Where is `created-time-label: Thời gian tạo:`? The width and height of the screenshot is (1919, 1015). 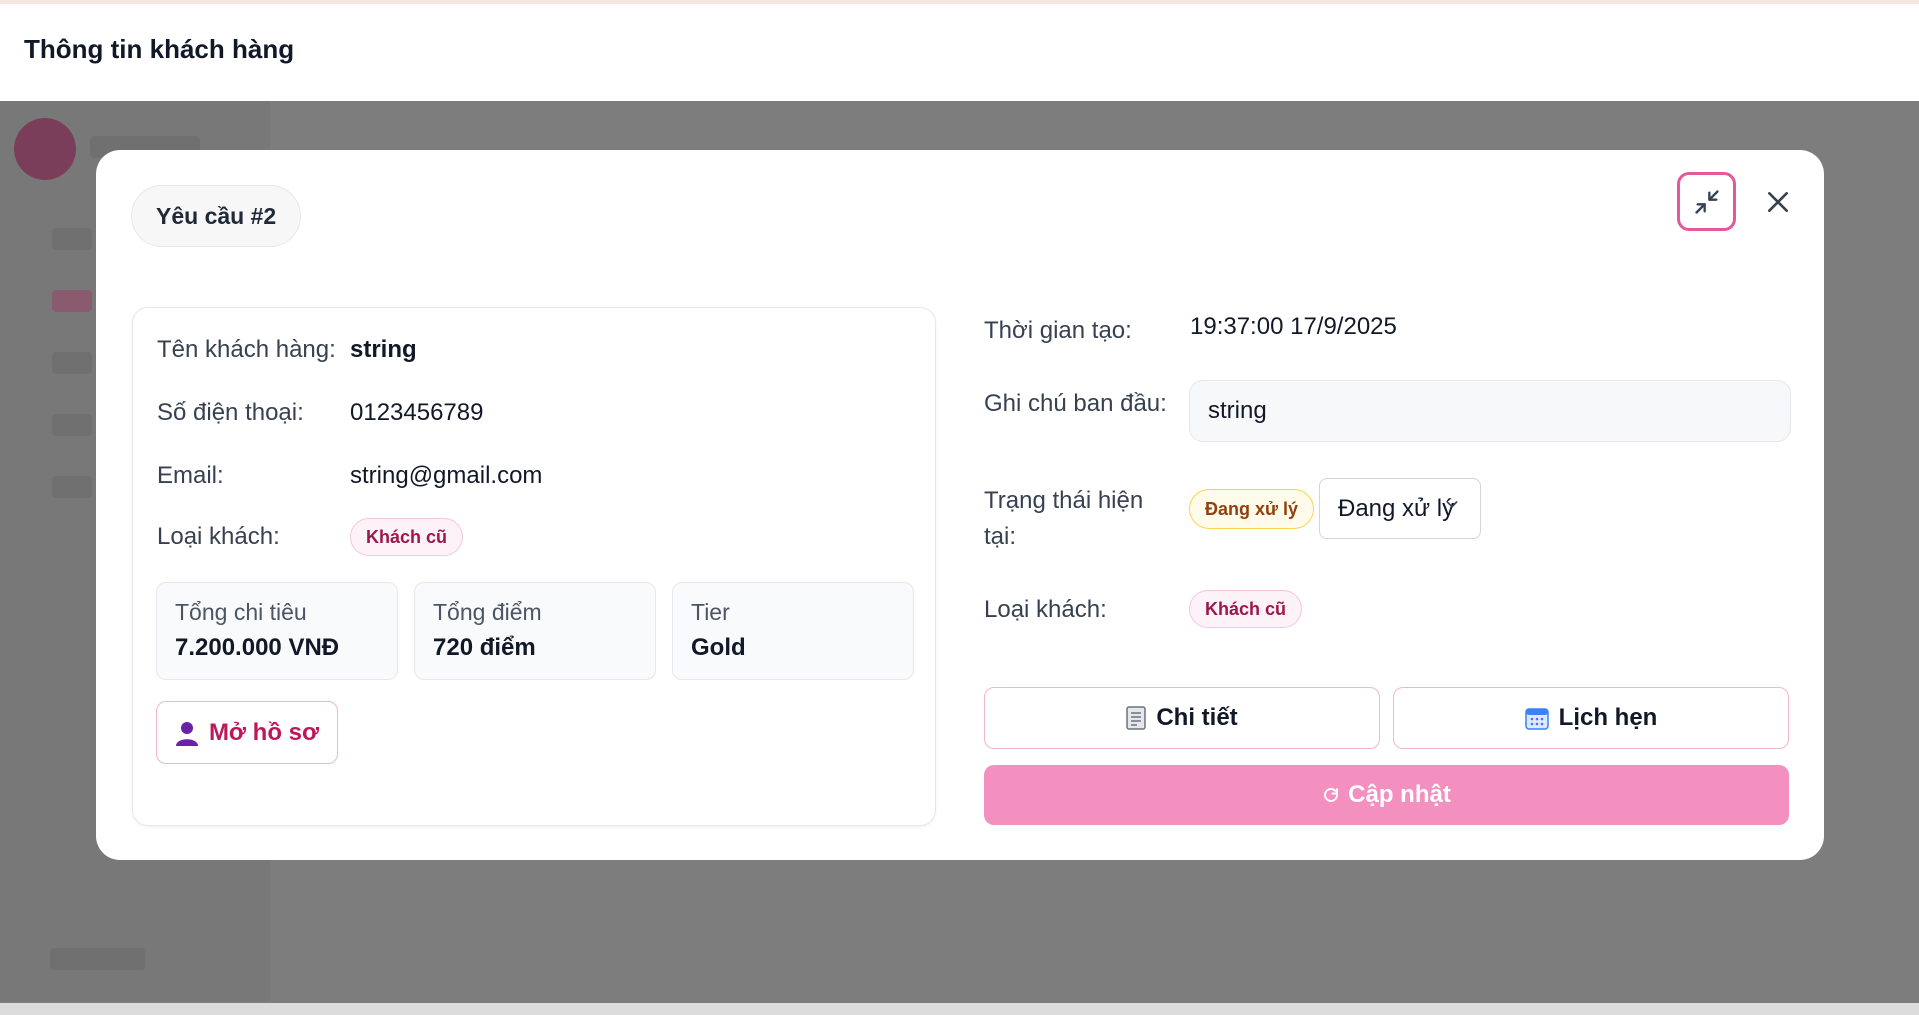
created-time-label: Thời gian tạo: is located at coordinates (1058, 330).